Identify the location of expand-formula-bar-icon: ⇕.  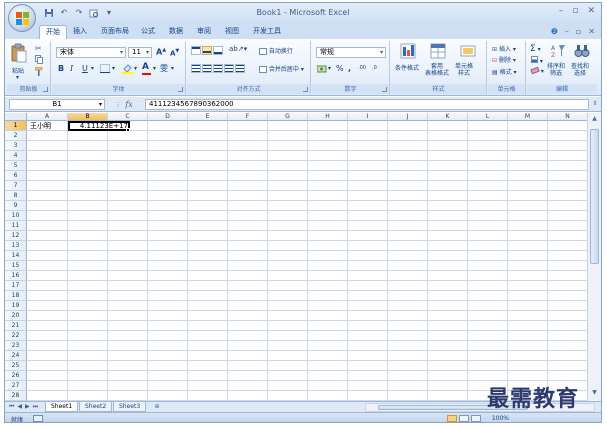
(595, 104).